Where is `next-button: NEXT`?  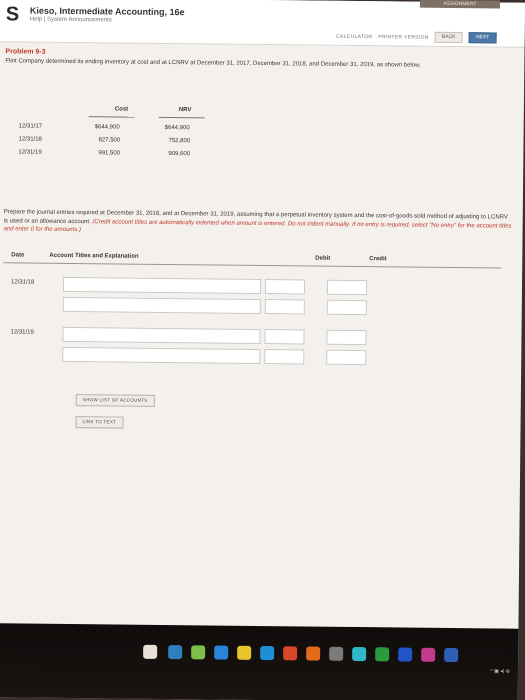 next-button: NEXT is located at coordinates (482, 38).